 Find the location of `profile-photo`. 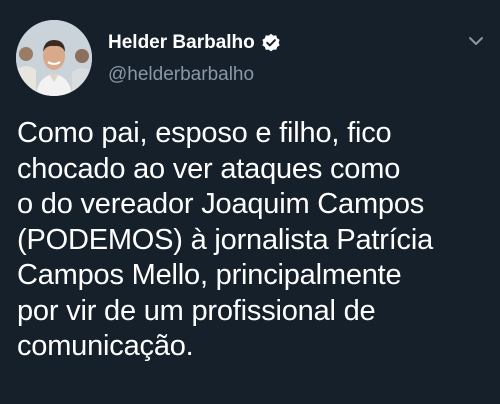

profile-photo is located at coordinates (54, 58).